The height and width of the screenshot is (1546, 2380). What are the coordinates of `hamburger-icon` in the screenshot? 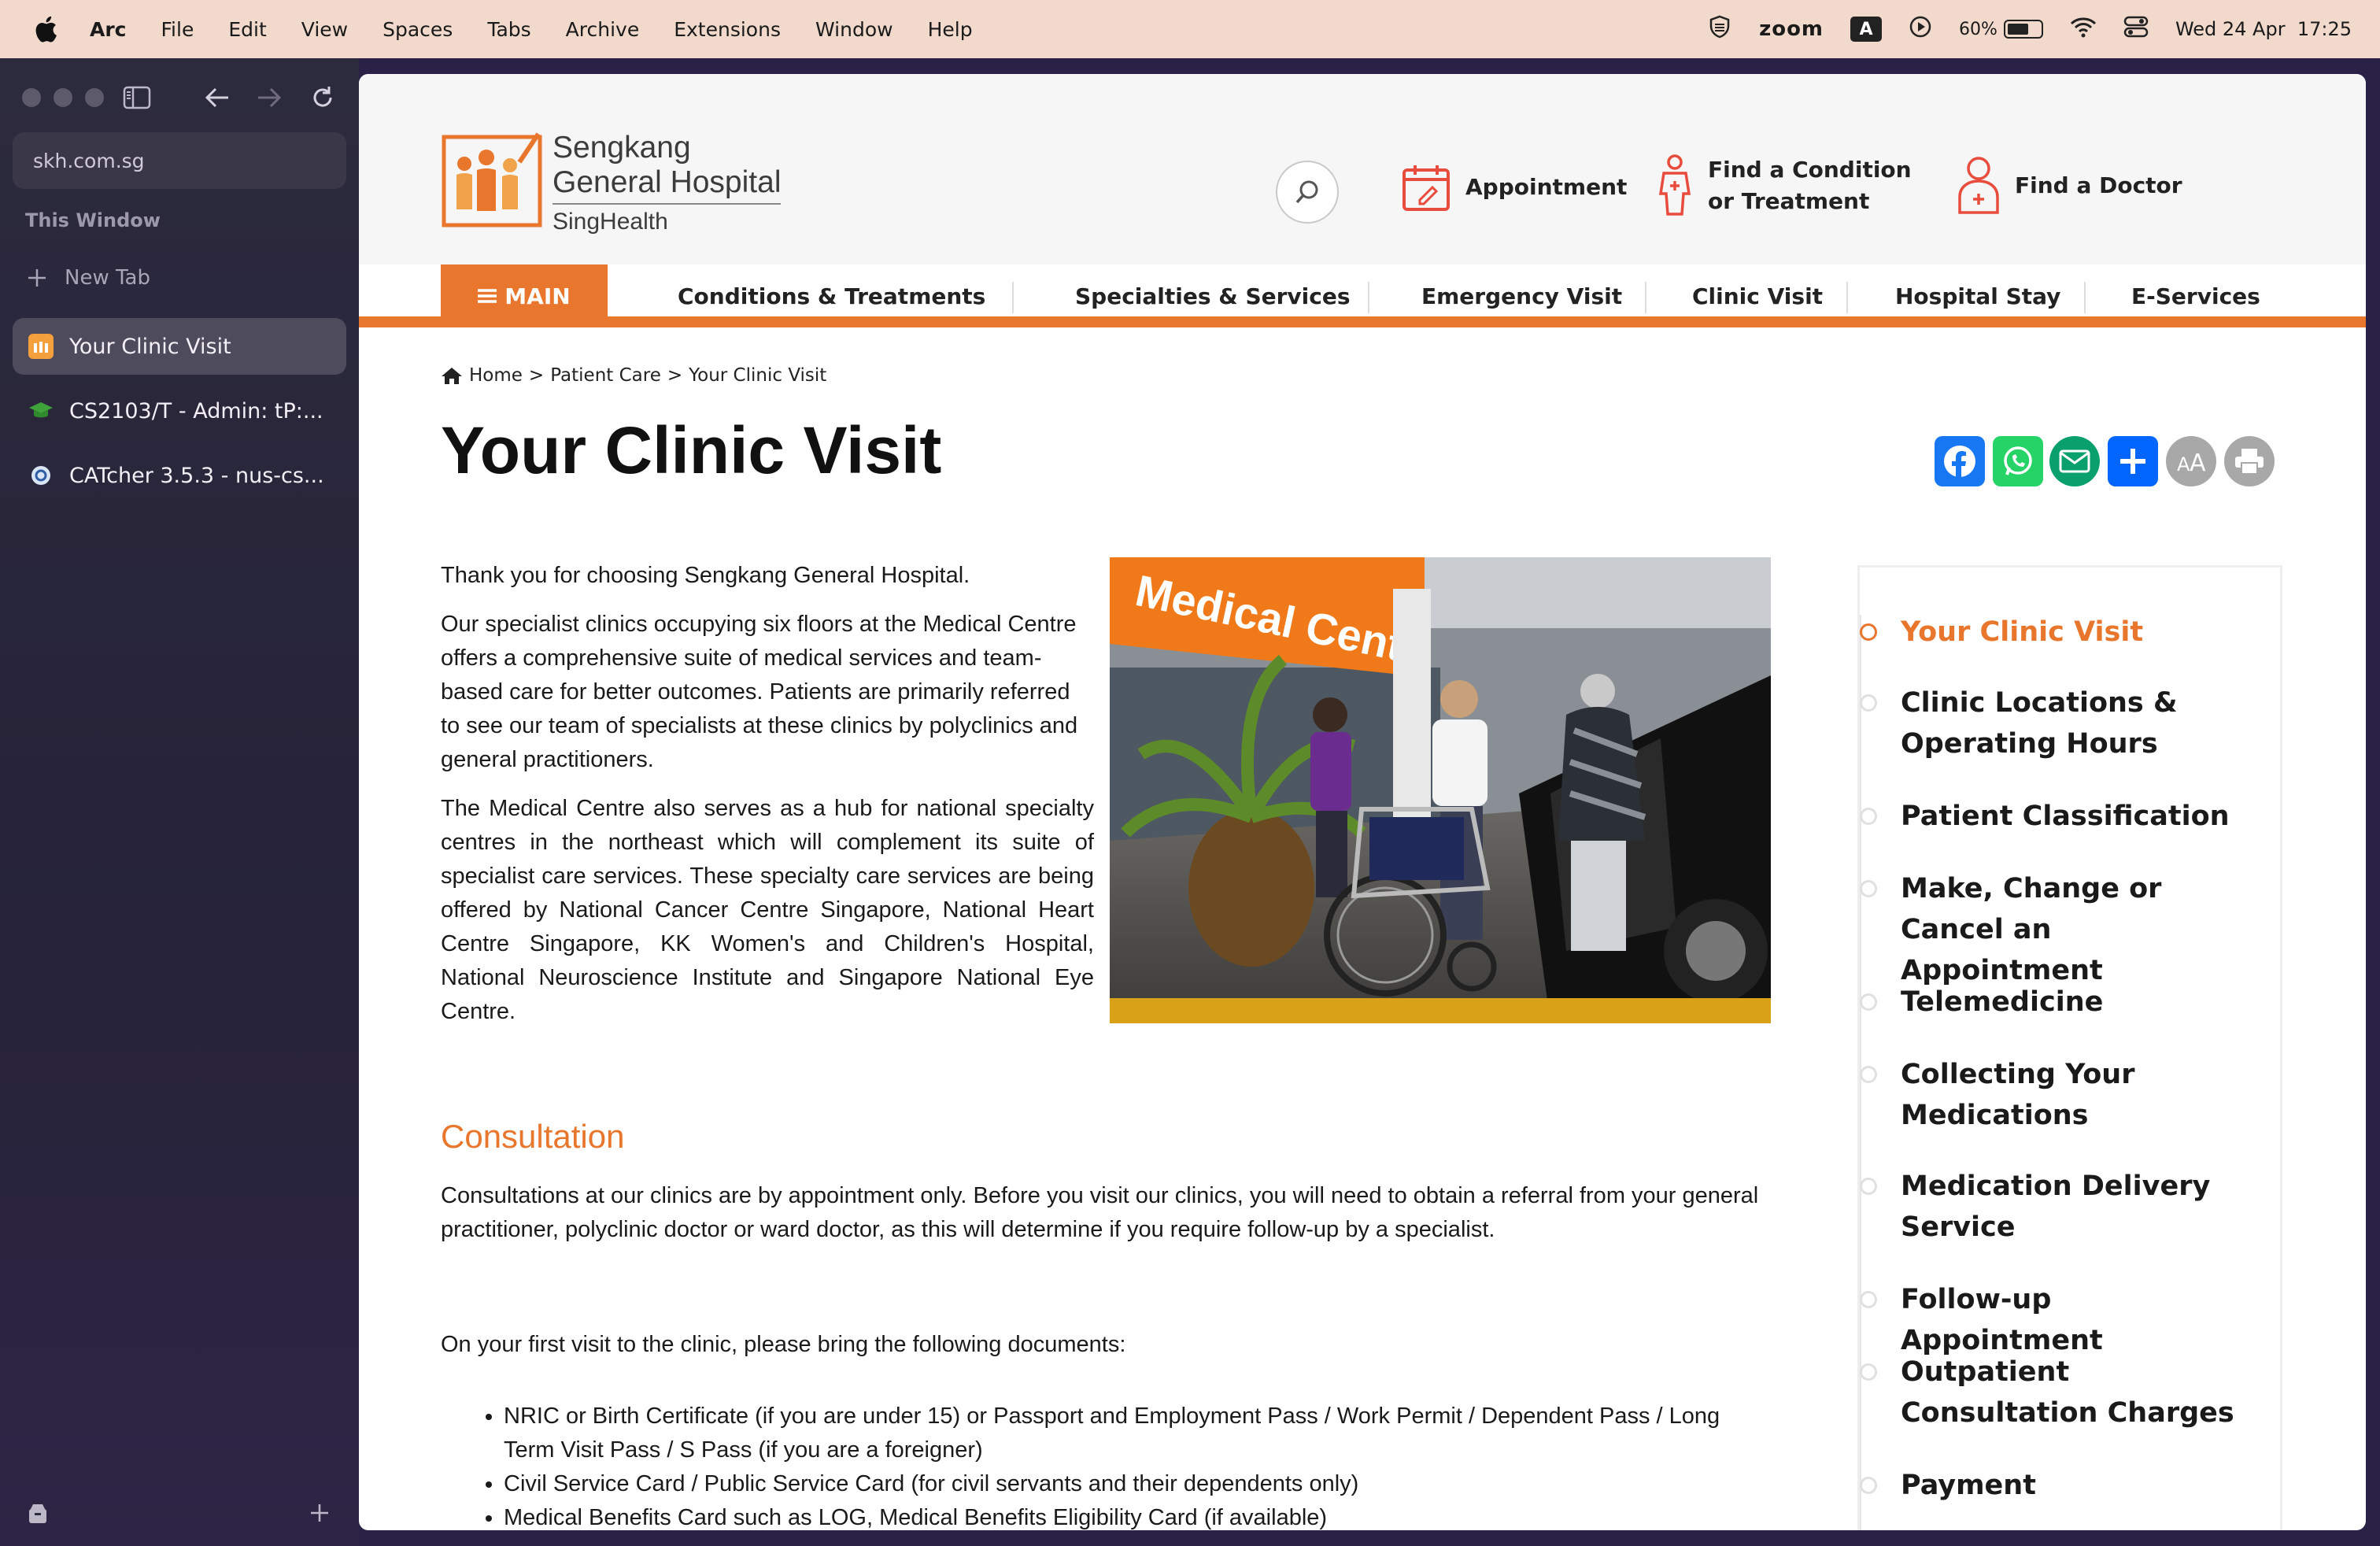 It's located at (487, 296).